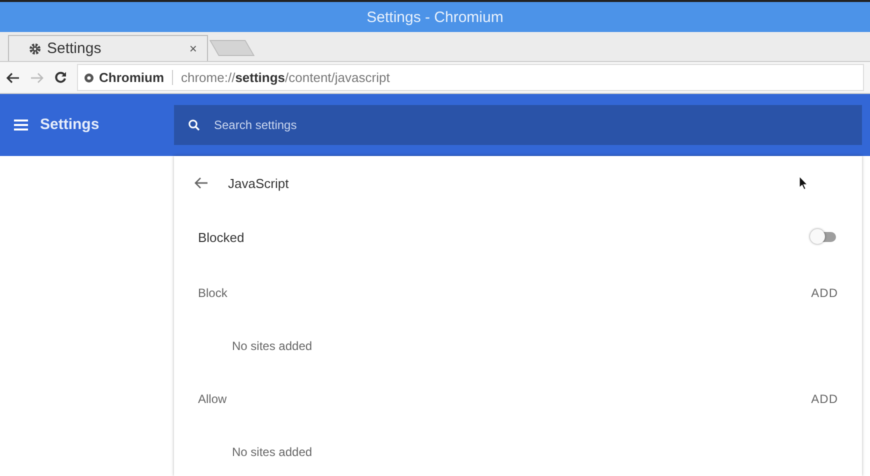 This screenshot has width=870, height=476. What do you see at coordinates (108, 48) in the screenshot?
I see `browser-tab: Settings ×` at bounding box center [108, 48].